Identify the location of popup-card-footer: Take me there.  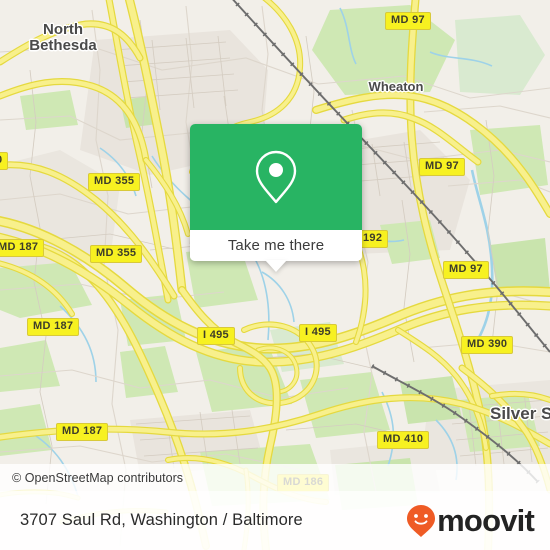
(276, 251).